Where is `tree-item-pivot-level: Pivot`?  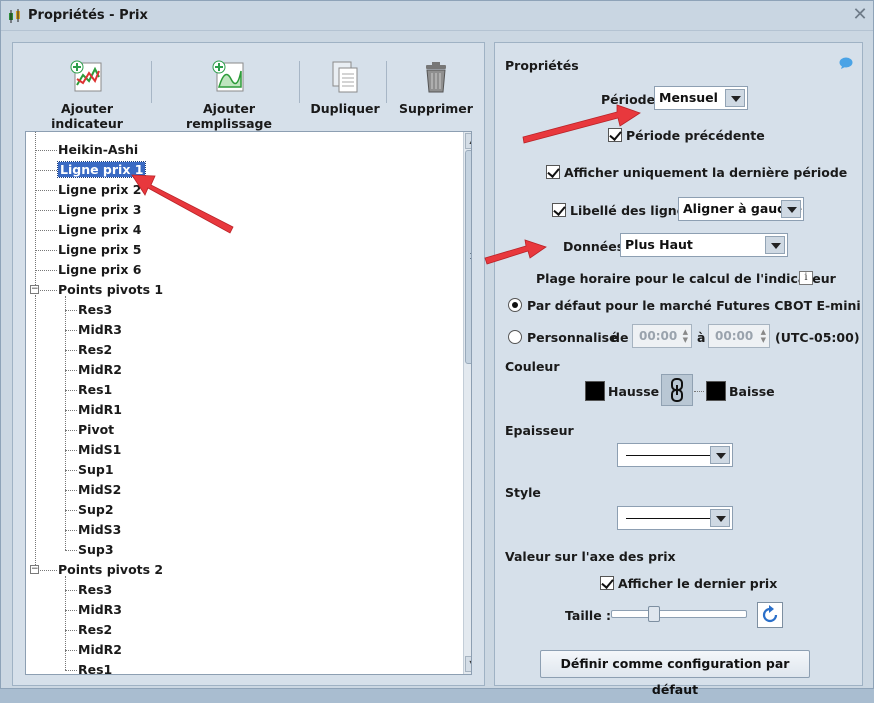
tree-item-pivot-level: Pivot is located at coordinates (96, 430).